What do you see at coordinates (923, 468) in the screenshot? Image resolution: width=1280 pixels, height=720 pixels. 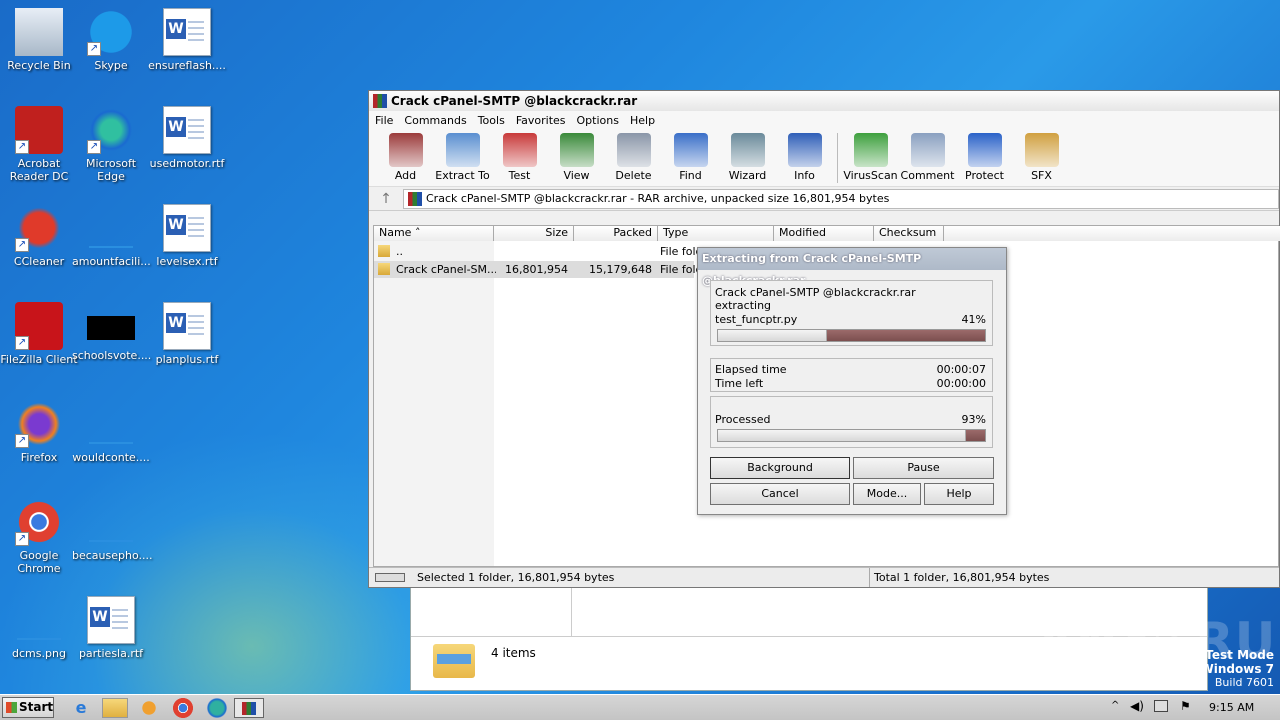 I see `pause-button: Pause` at bounding box center [923, 468].